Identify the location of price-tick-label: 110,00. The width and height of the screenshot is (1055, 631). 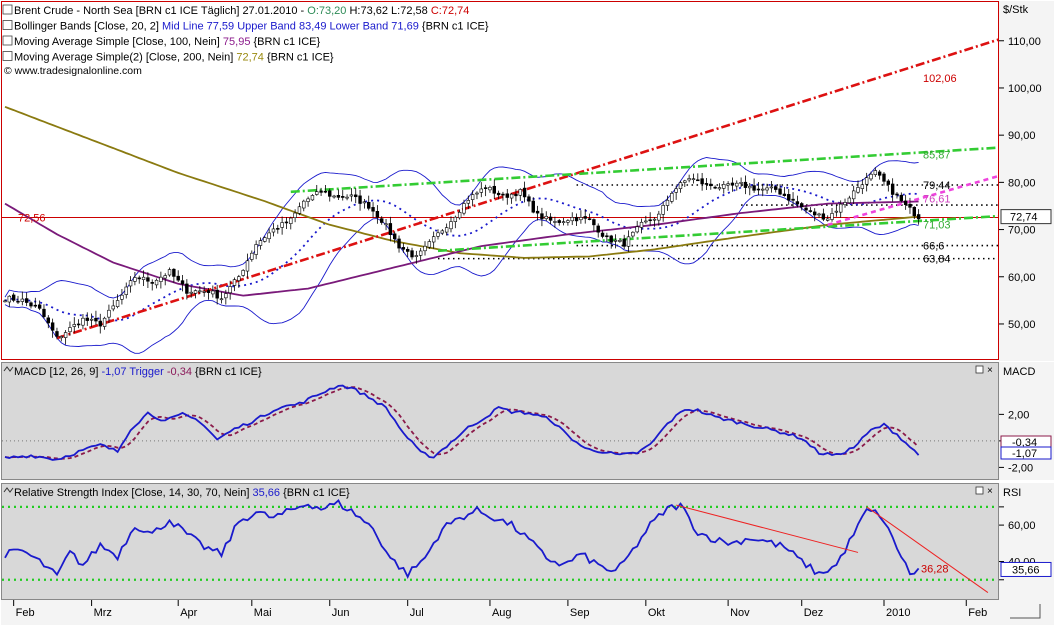
(1024, 42).